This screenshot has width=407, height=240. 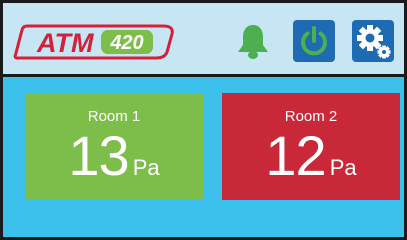 I want to click on gear-icon, so click(x=374, y=42).